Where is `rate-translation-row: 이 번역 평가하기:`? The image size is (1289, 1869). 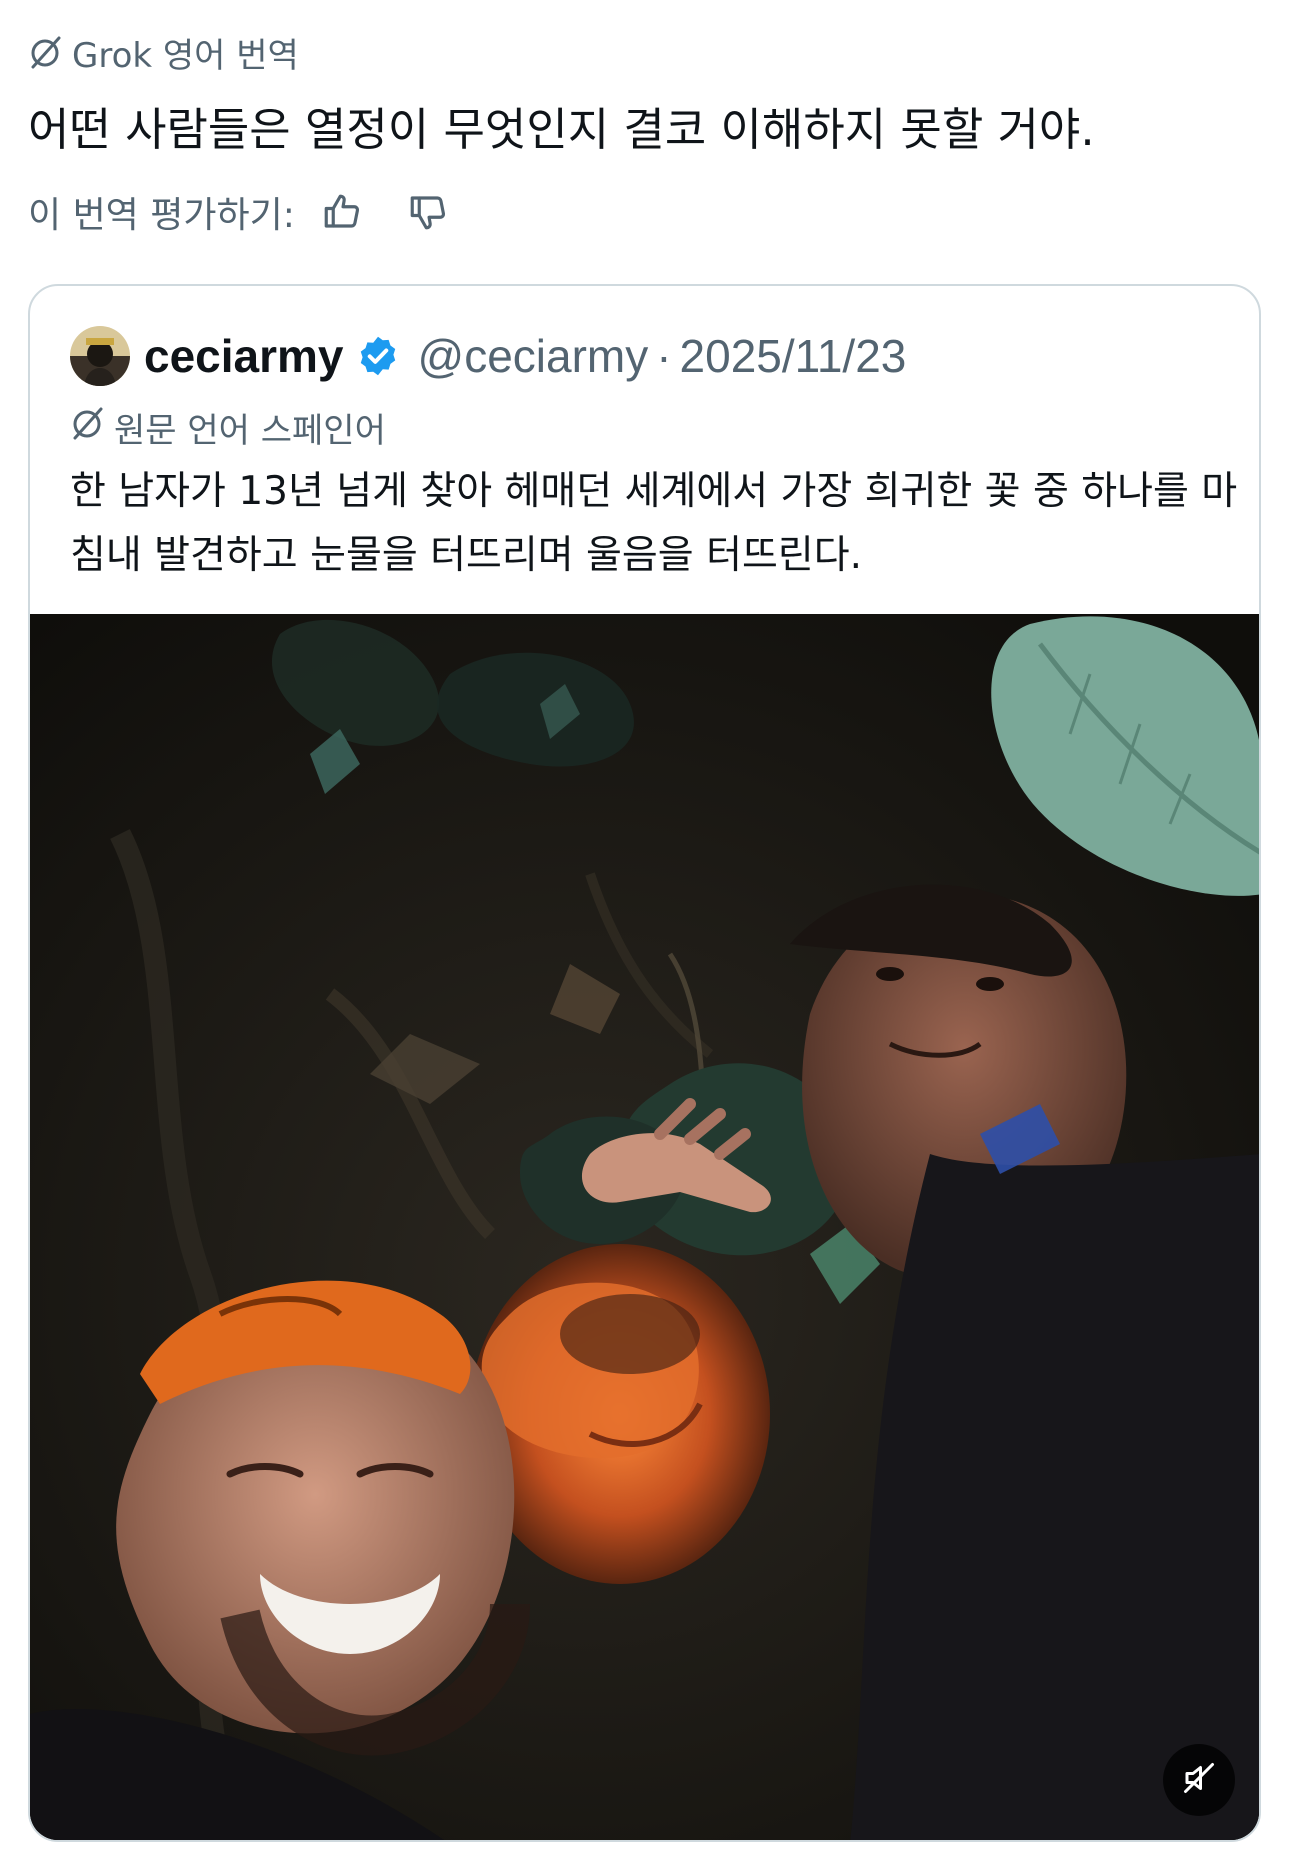 rate-translation-row: 이 번역 평가하기: is located at coordinates (241, 212).